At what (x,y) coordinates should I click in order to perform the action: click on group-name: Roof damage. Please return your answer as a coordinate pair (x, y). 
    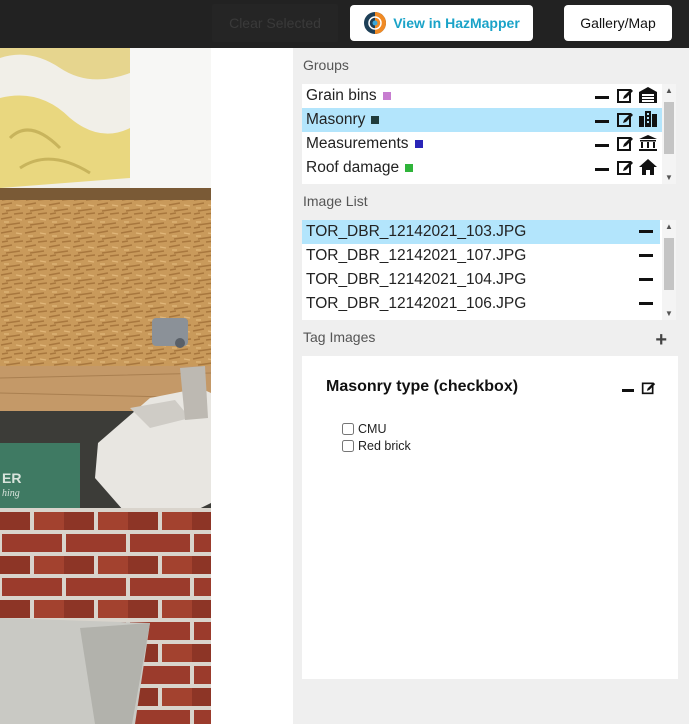
    Looking at the image, I should click on (353, 167).